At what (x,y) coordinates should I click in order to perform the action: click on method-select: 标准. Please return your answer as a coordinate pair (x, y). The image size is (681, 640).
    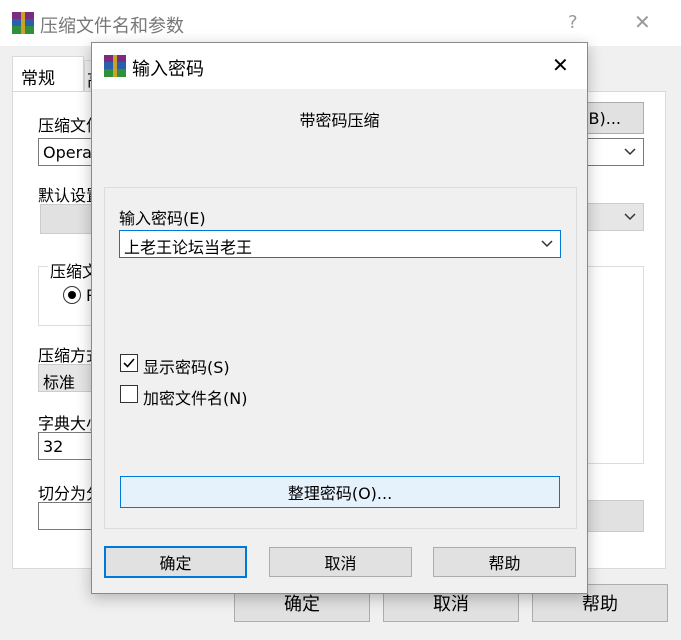
    Looking at the image, I should click on (68, 378).